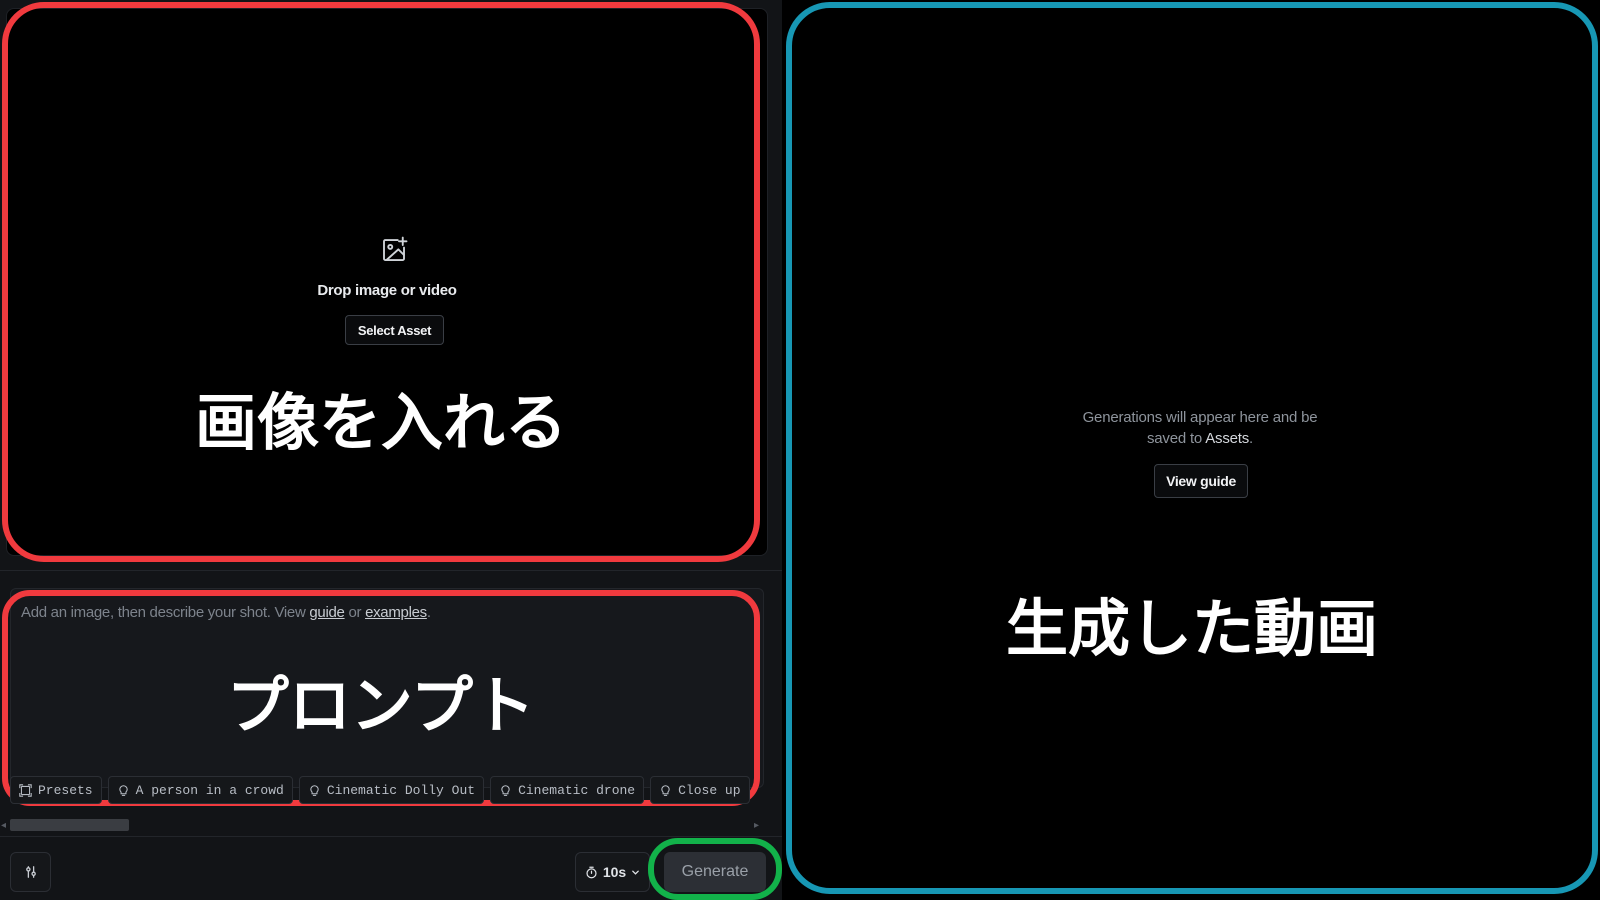 Image resolution: width=1600 pixels, height=900 pixels. Describe the element at coordinates (395, 248) in the screenshot. I see `image-plus-icon` at that location.